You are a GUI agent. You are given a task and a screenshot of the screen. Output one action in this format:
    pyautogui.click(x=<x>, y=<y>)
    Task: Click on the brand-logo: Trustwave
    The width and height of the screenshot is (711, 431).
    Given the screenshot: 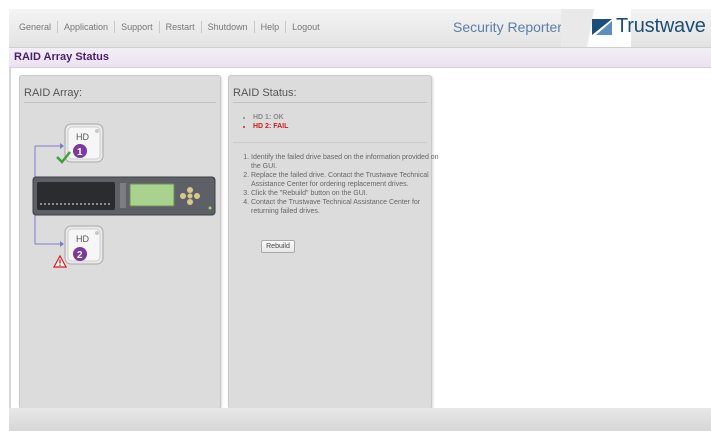 What is the action you would take?
    pyautogui.click(x=648, y=26)
    